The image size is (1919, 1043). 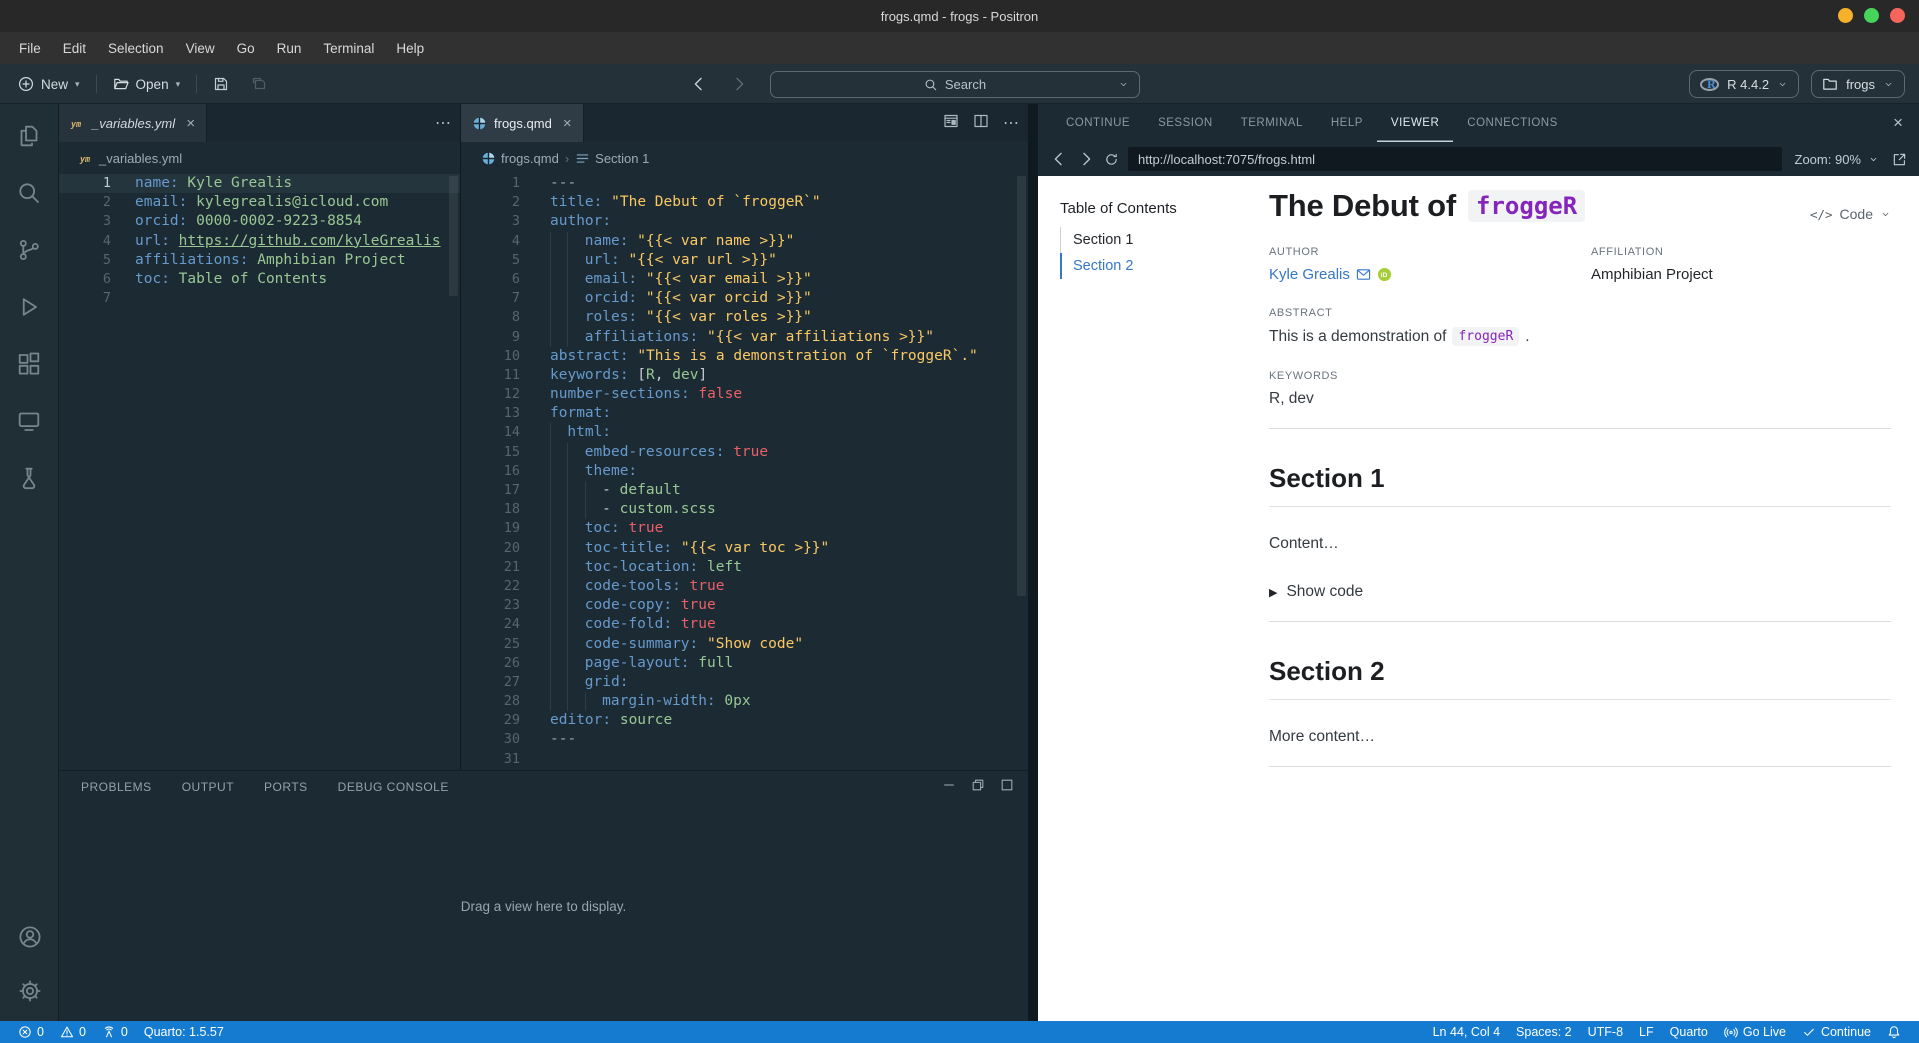 I want to click on code-line: 7 orcid: "{{< var orcid >}}", so click(x=744, y=299).